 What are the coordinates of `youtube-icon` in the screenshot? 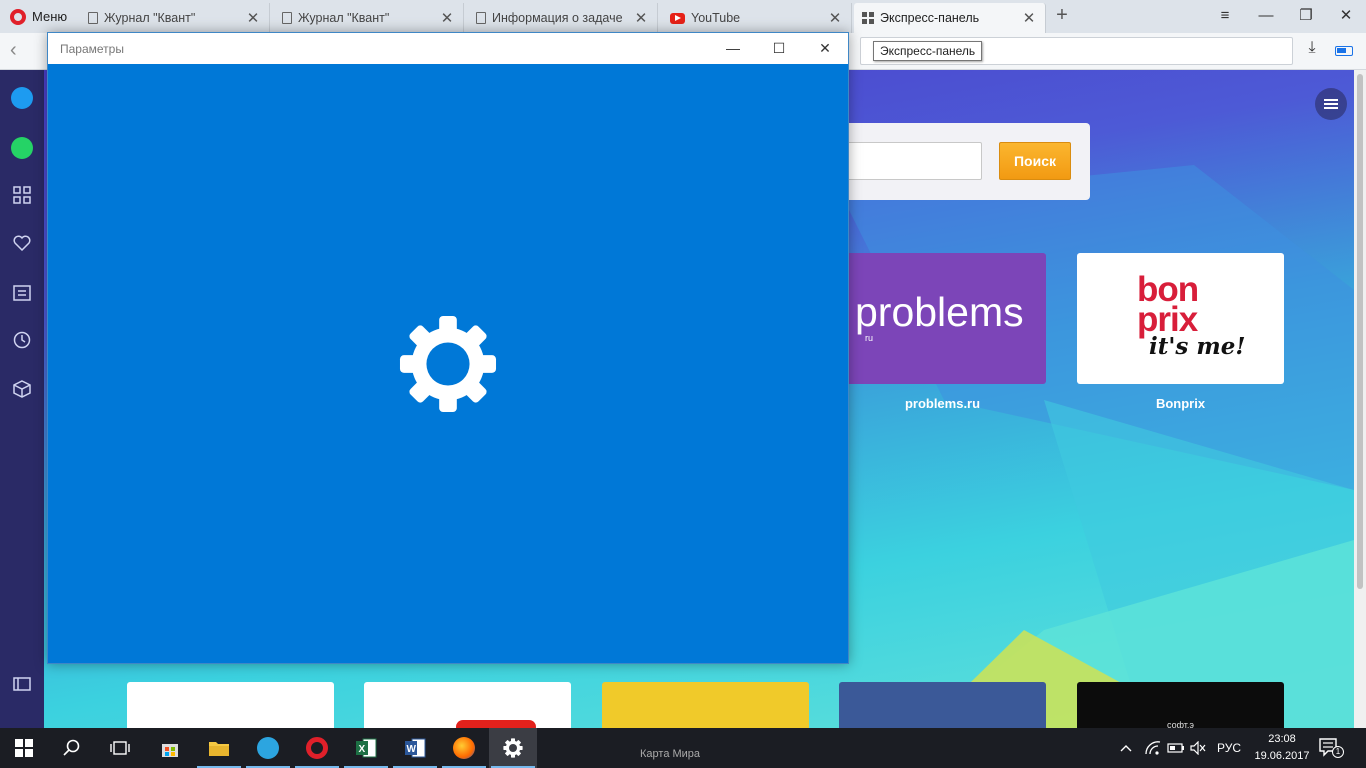 It's located at (677, 18).